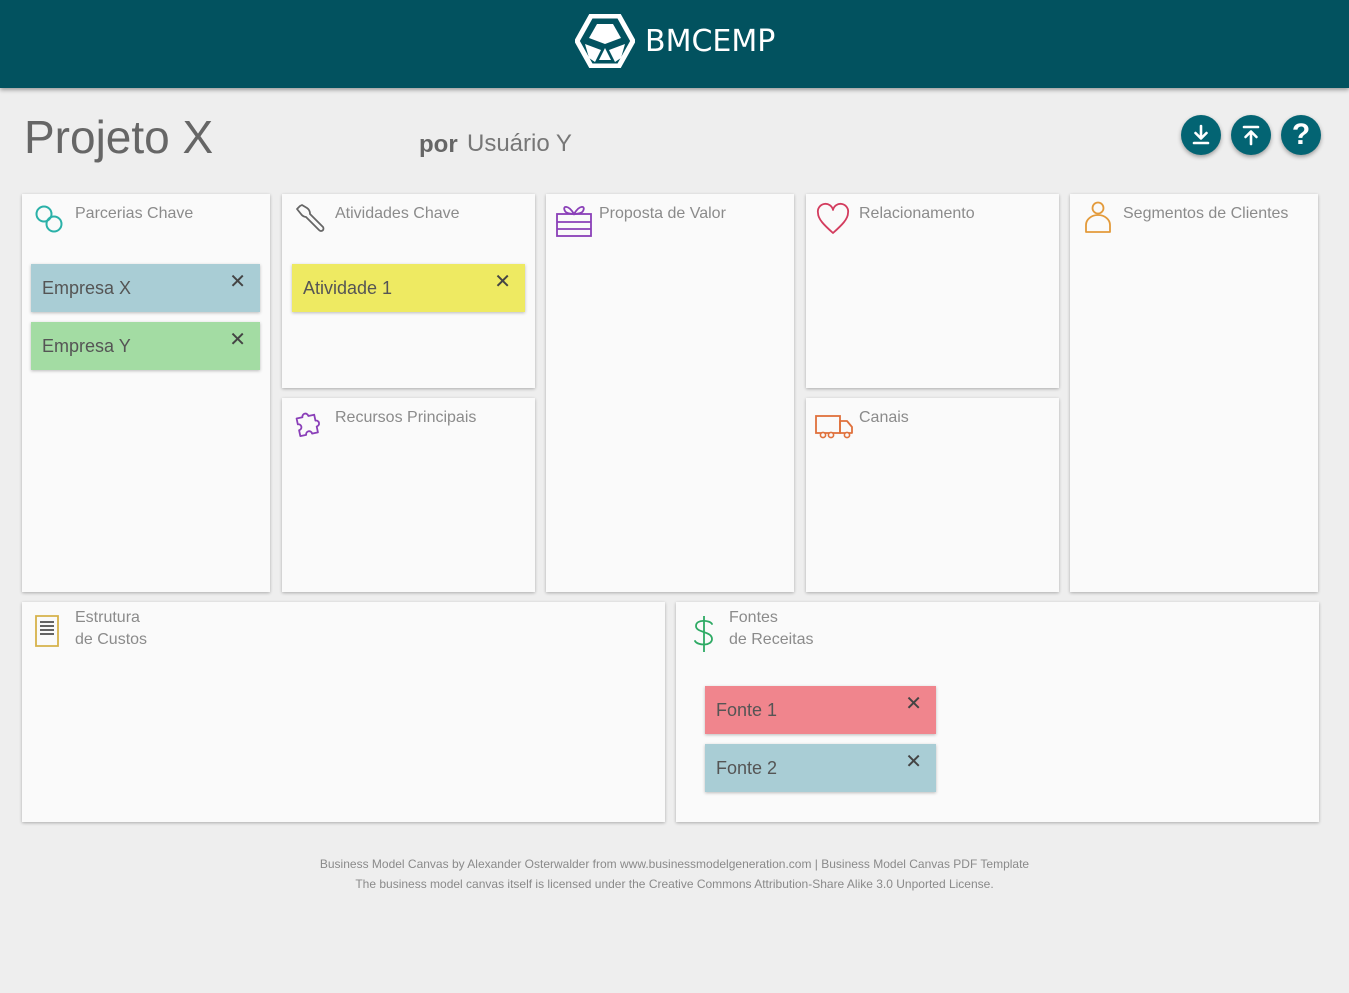  I want to click on download-button, so click(1201, 135).